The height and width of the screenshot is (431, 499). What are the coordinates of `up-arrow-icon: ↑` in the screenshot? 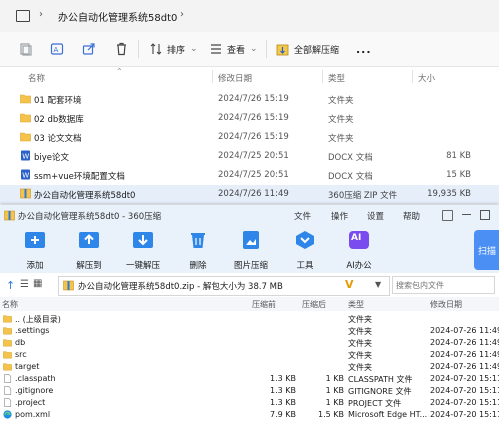 It's located at (10, 285).